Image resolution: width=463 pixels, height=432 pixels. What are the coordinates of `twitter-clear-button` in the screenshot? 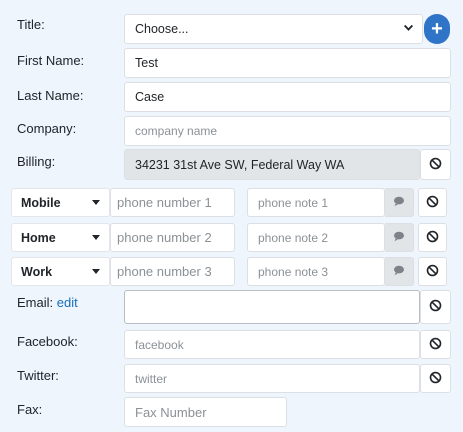 It's located at (435, 378).